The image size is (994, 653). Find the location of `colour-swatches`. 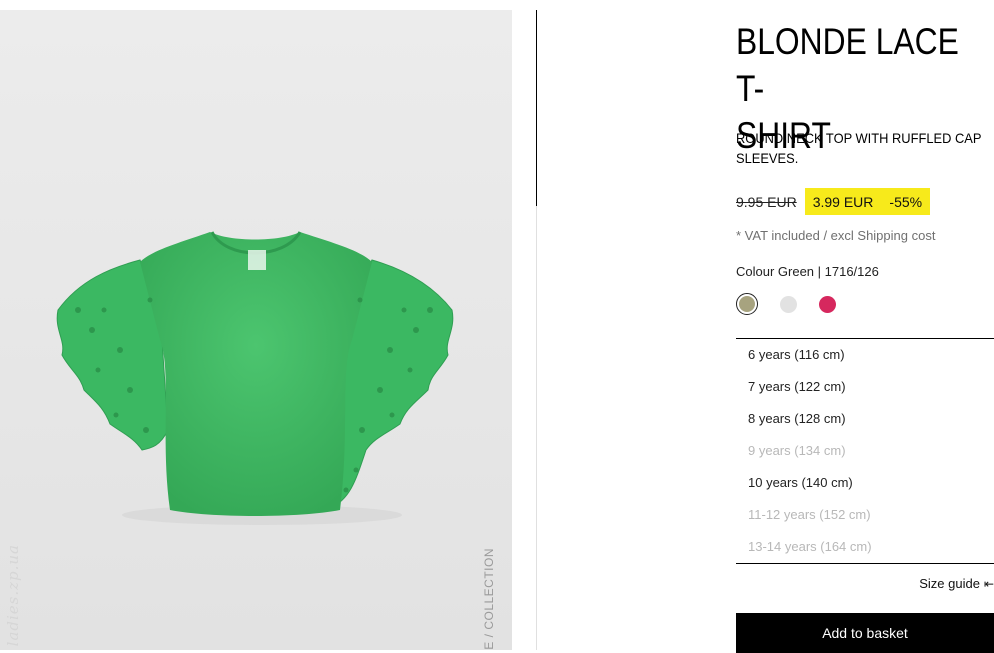

colour-swatches is located at coordinates (786, 304).